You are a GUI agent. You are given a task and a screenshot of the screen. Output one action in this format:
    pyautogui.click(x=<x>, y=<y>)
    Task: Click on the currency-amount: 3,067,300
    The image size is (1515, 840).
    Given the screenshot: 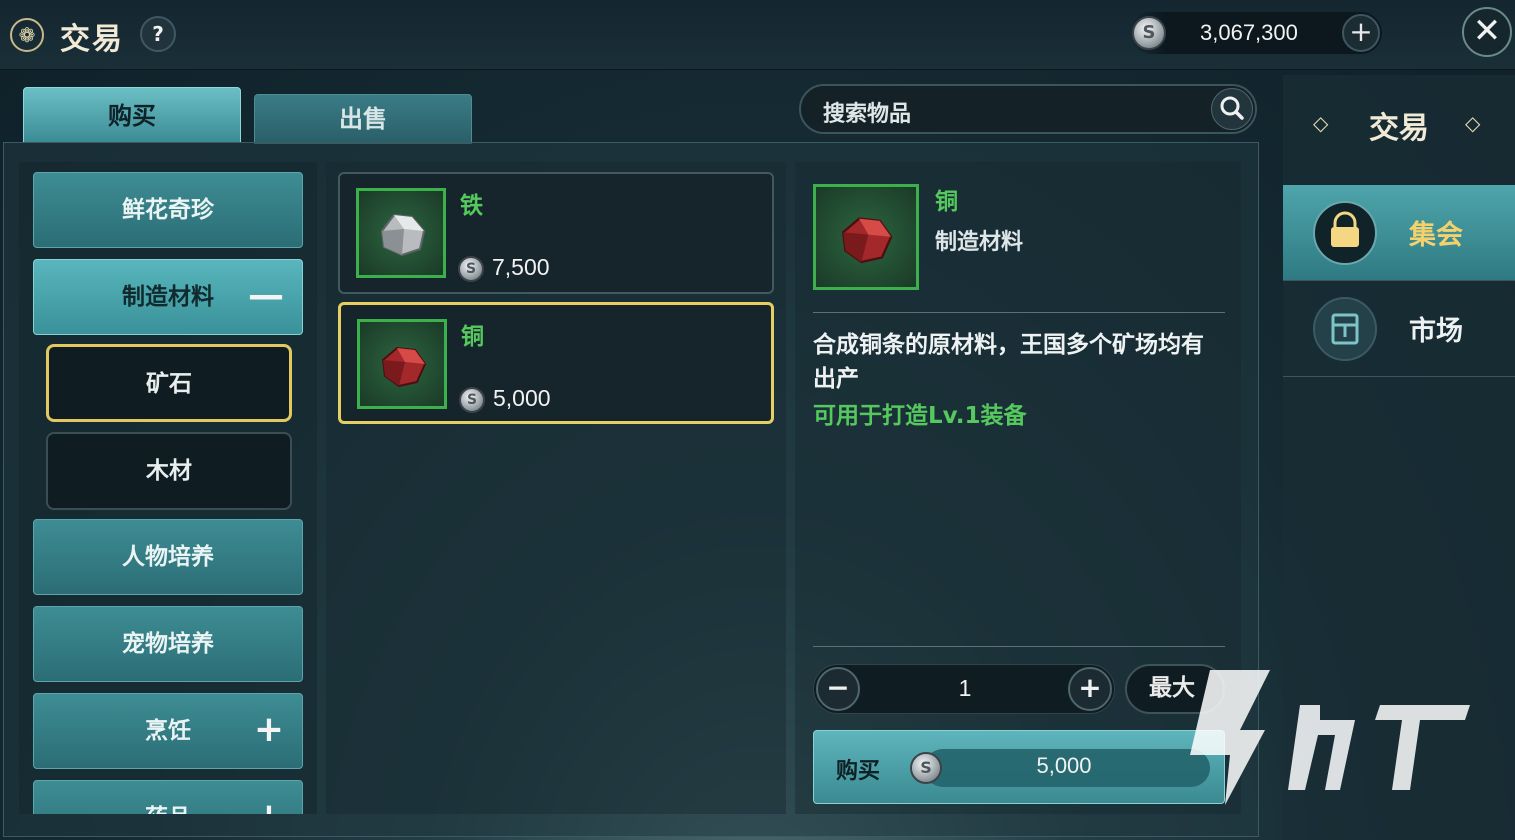 What is the action you would take?
    pyautogui.click(x=1249, y=32)
    